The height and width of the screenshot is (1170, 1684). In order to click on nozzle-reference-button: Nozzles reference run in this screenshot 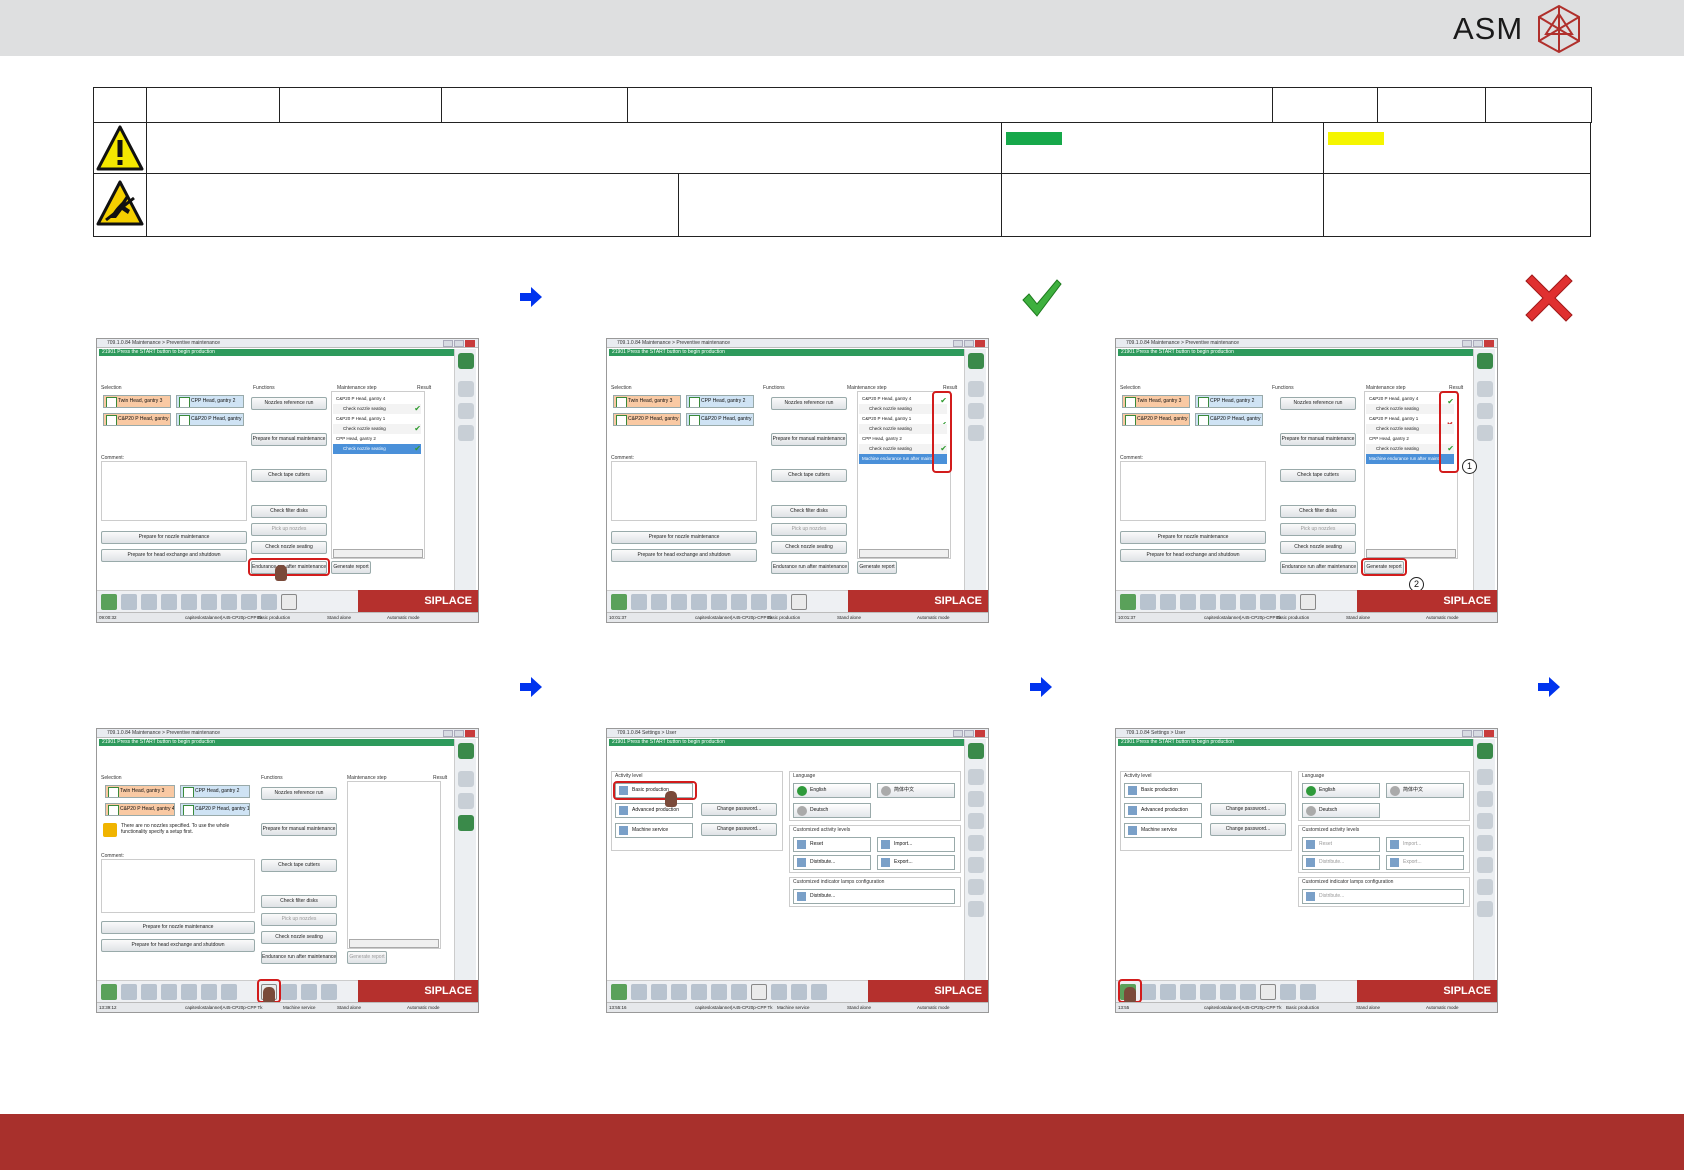, I will do `click(299, 793)`.